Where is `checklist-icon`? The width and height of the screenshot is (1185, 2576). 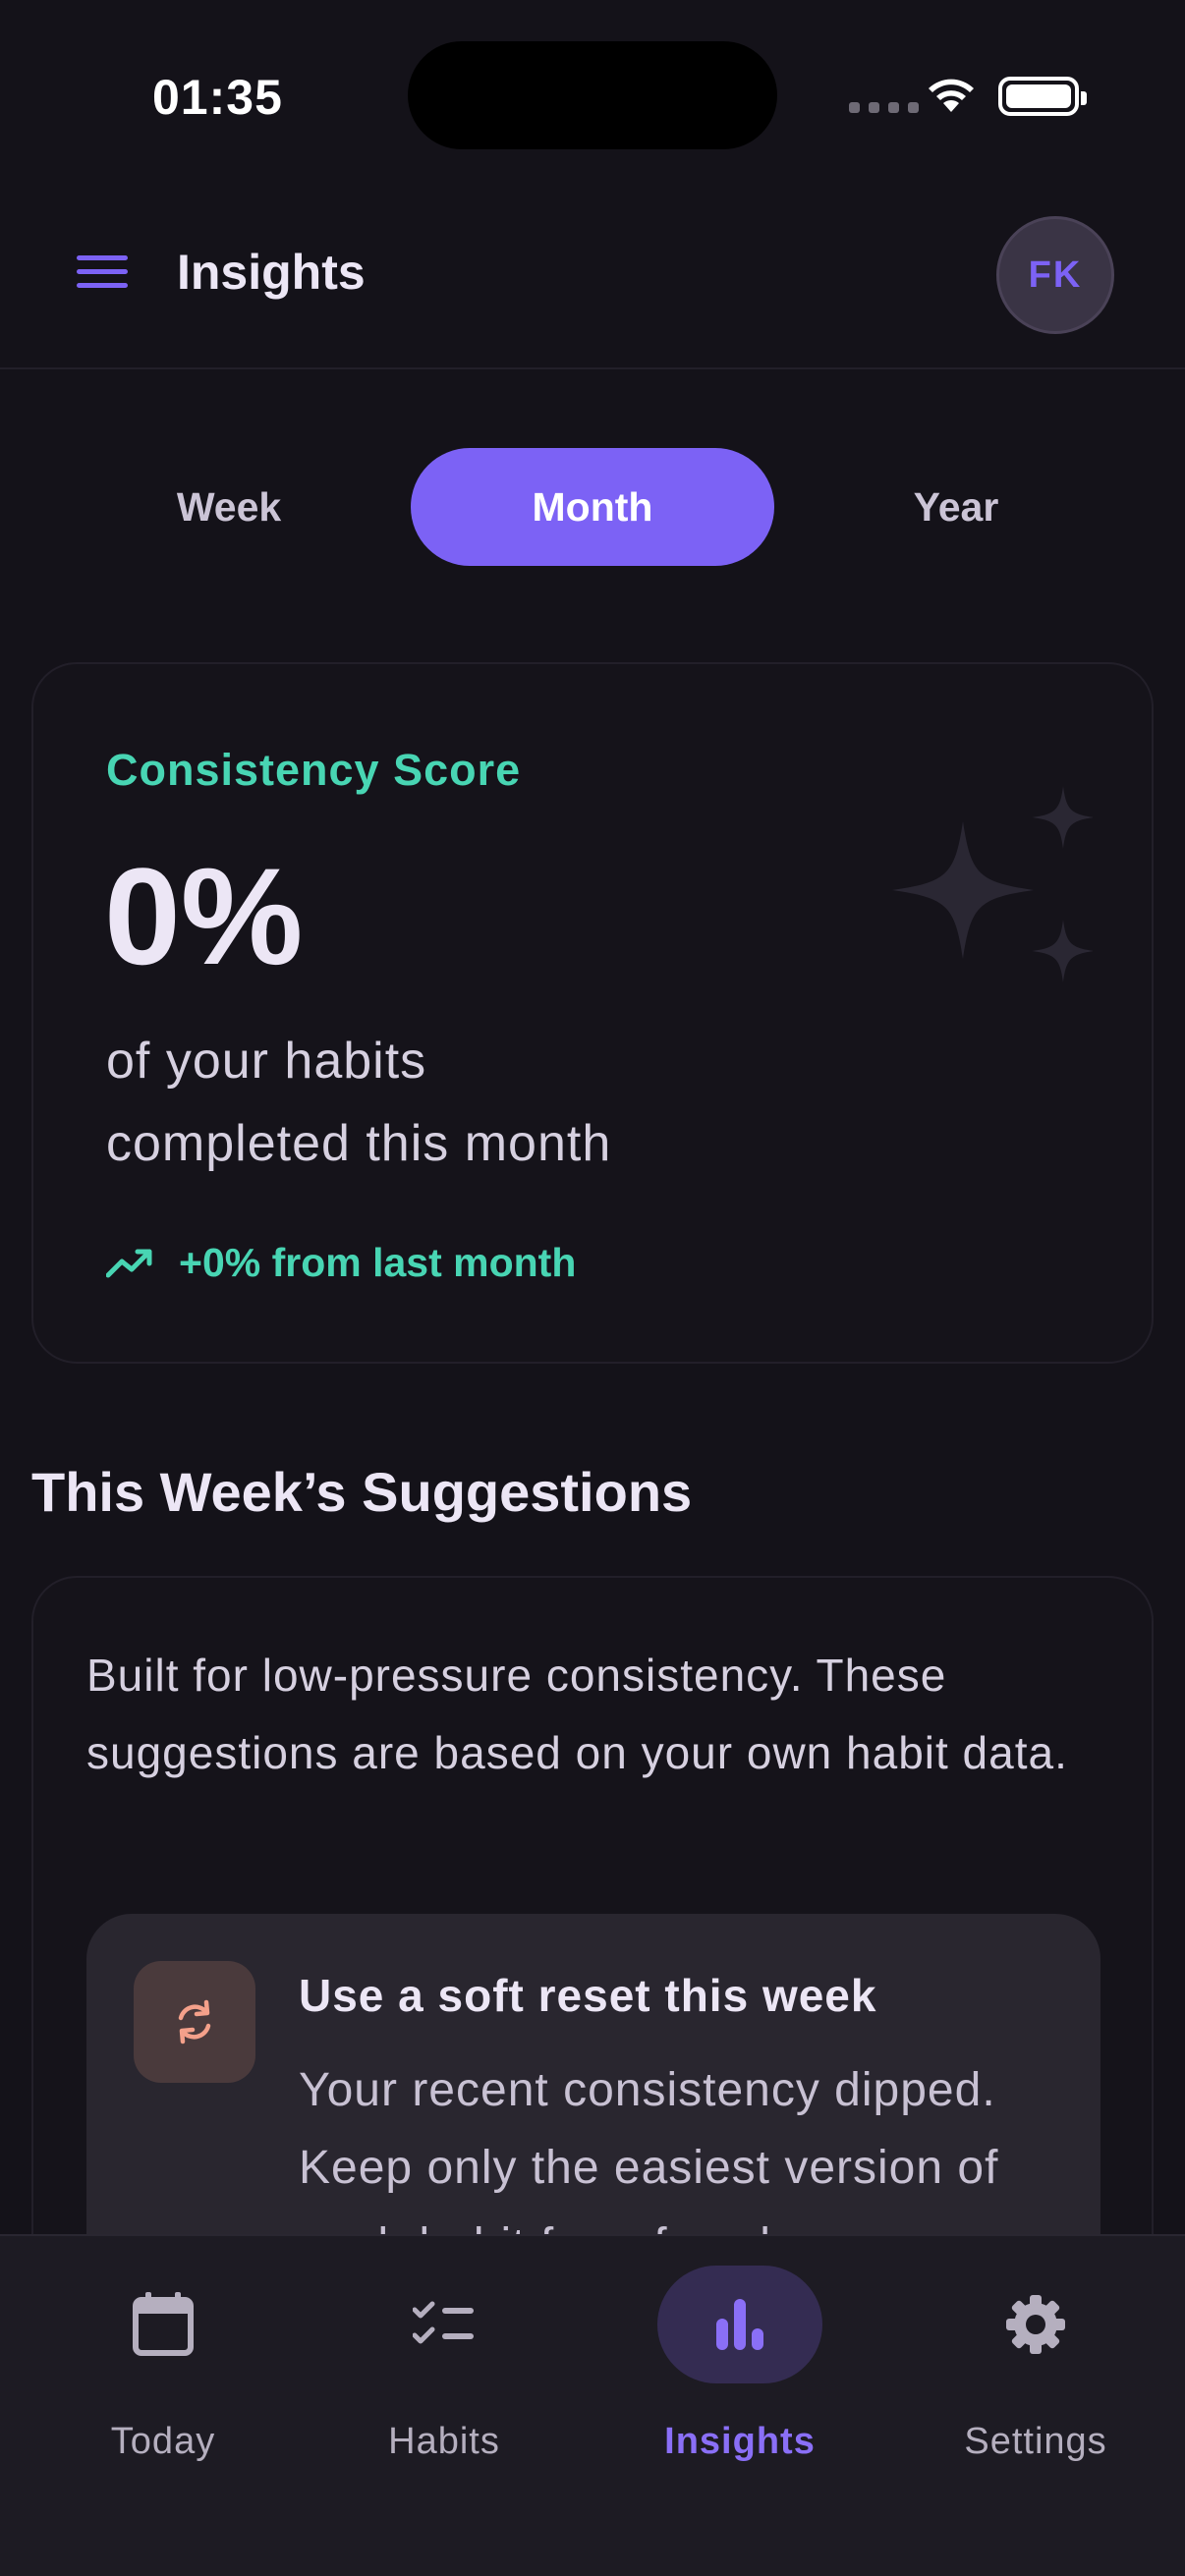
checklist-icon is located at coordinates (445, 2324).